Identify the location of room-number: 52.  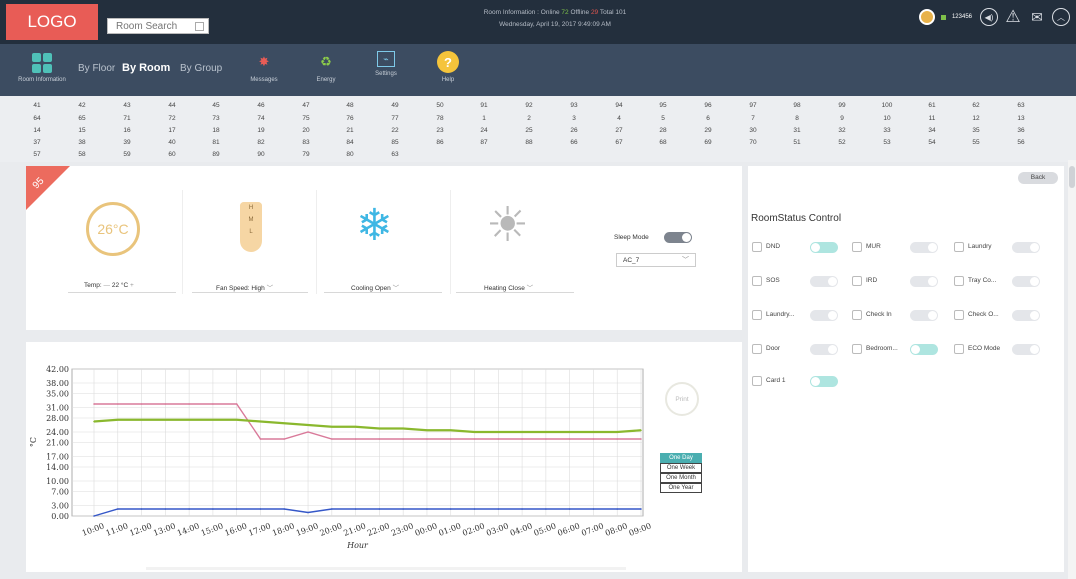
(842, 142).